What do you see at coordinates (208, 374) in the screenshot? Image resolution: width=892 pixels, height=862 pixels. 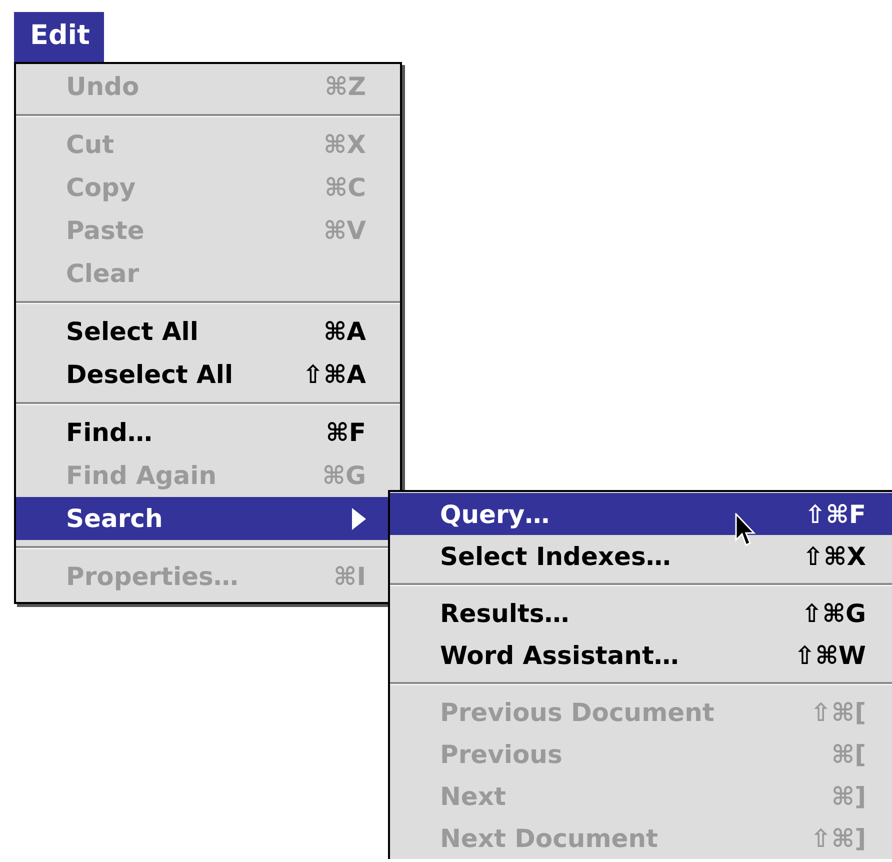 I see `menu-item: Deselect All ⇧⌘A` at bounding box center [208, 374].